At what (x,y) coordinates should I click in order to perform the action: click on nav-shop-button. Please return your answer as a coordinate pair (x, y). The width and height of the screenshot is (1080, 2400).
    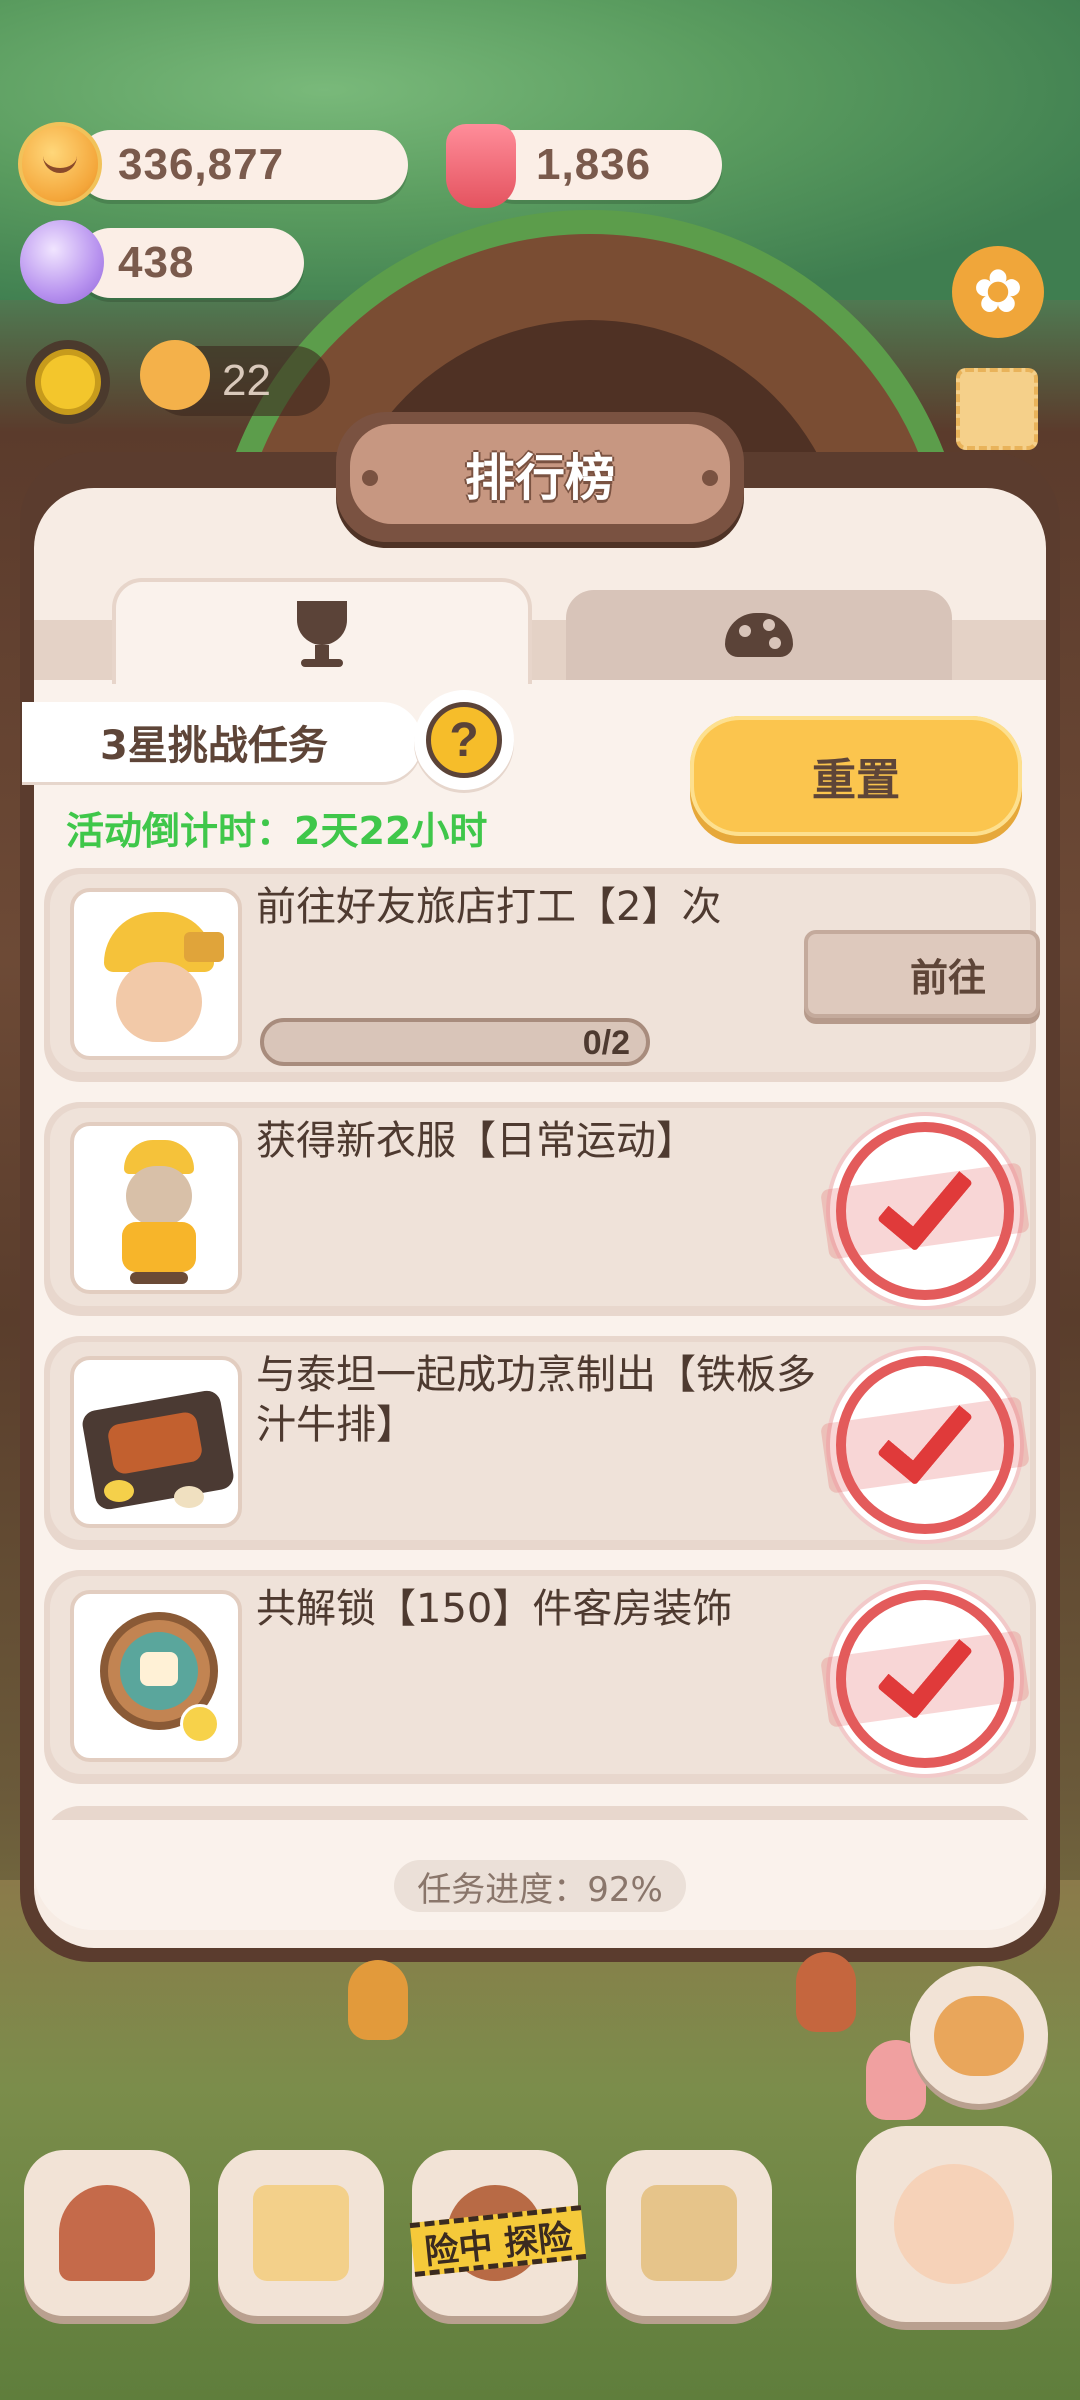
    Looking at the image, I should click on (689, 2233).